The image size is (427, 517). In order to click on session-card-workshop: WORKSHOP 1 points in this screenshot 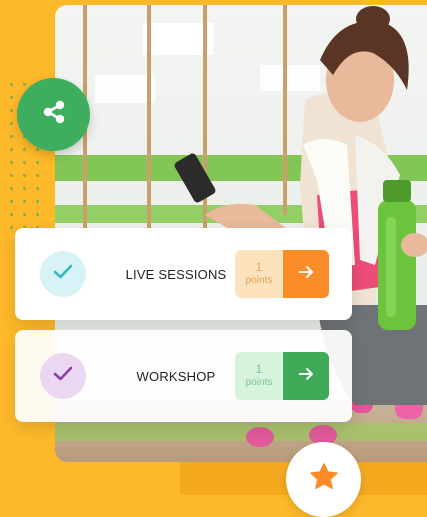, I will do `click(183, 376)`.